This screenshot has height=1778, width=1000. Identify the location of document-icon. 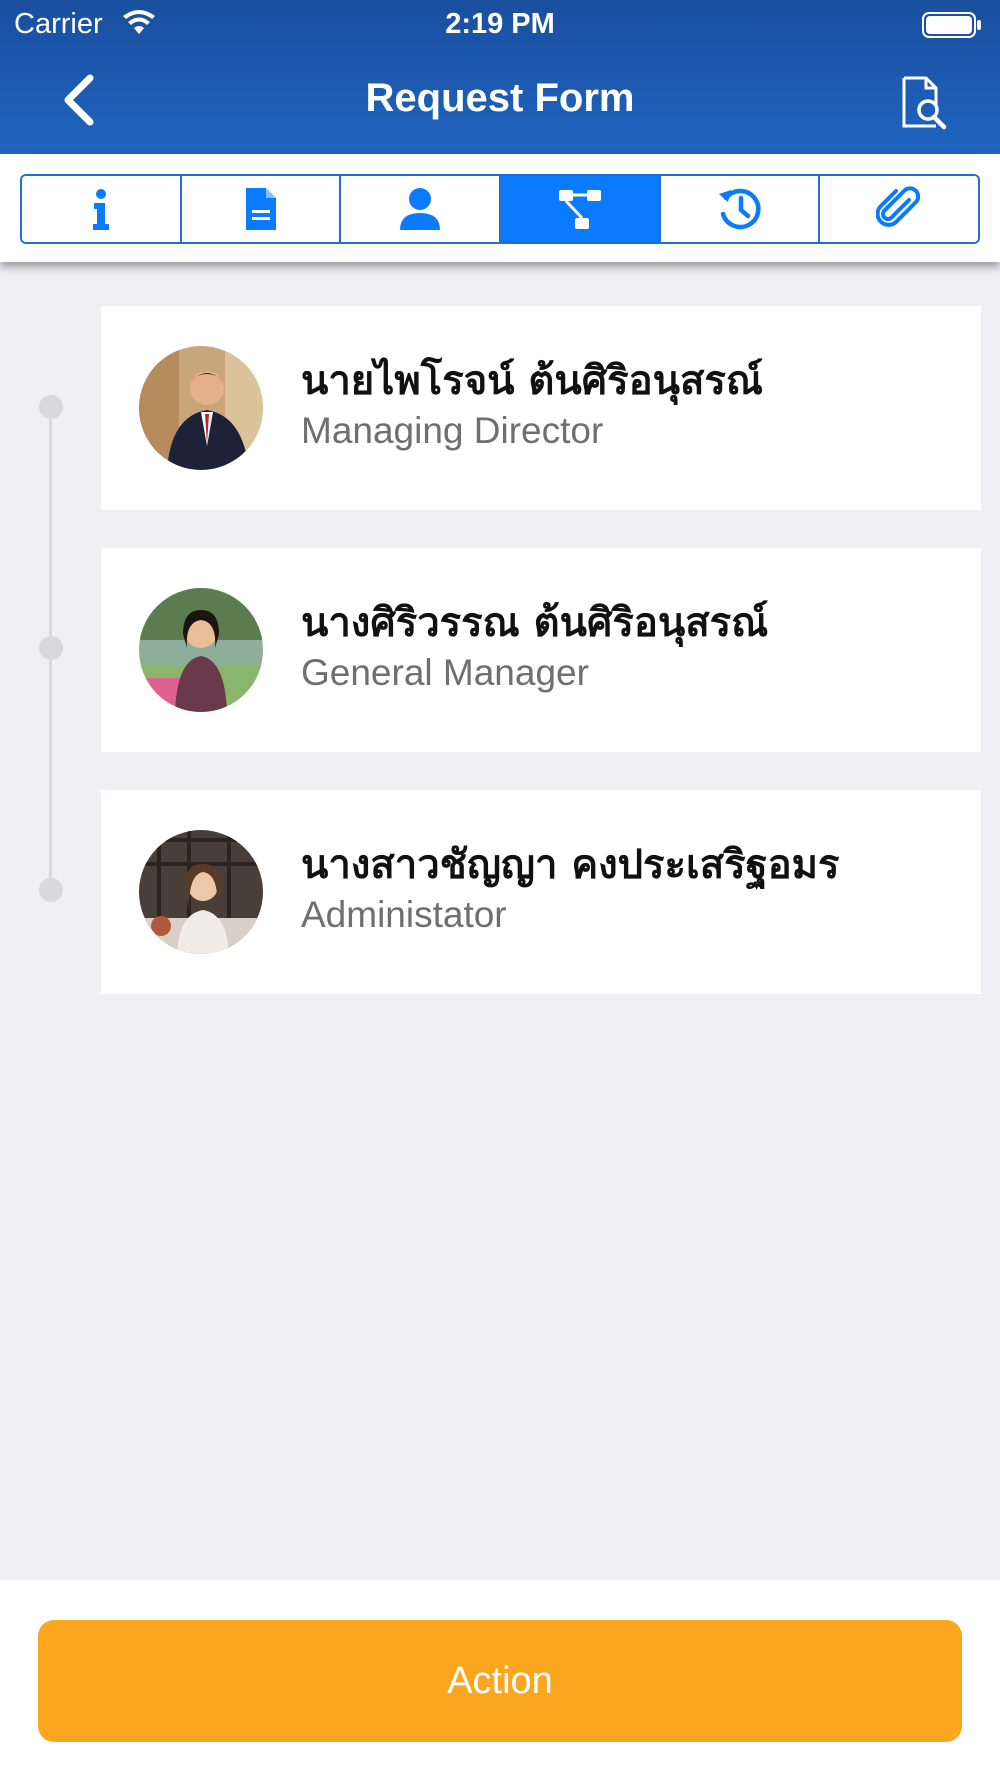
(260, 209).